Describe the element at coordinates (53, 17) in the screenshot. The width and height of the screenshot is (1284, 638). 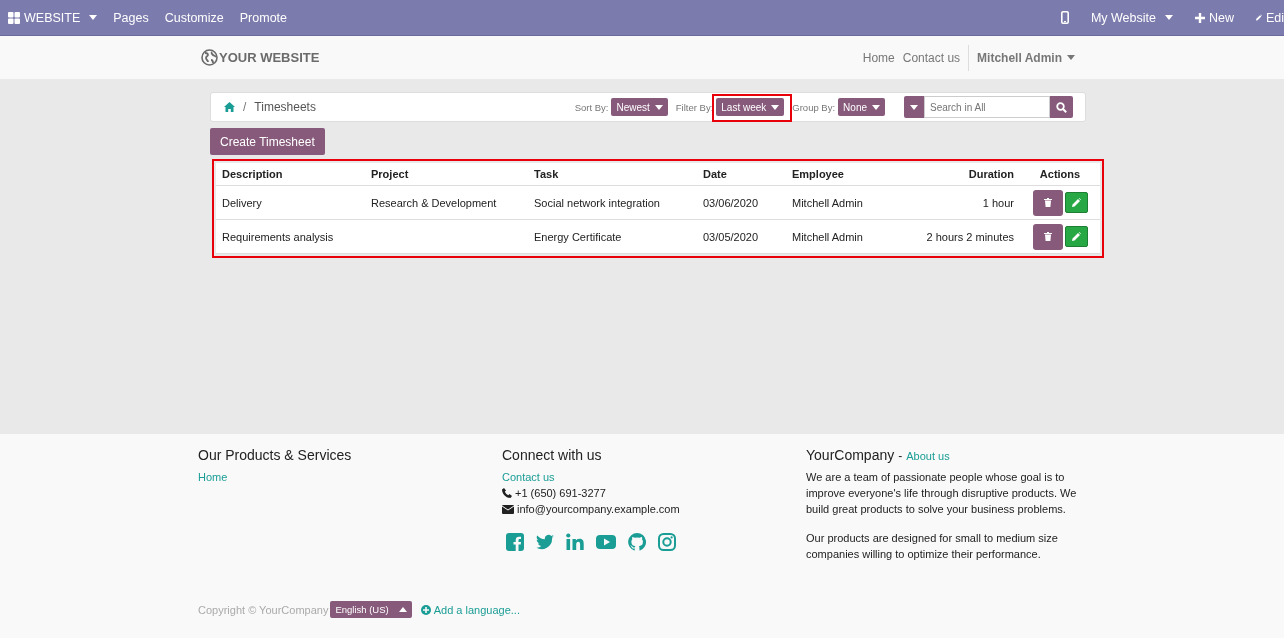
I see `apps-menu: WEBSITE` at that location.